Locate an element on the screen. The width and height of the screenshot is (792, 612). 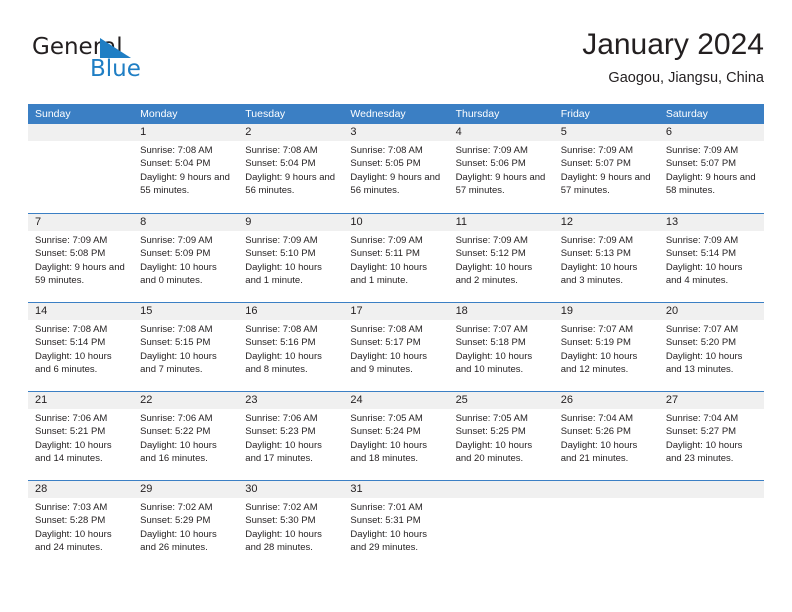
logo-blue-text: Blue is located at coordinates (115, 69).